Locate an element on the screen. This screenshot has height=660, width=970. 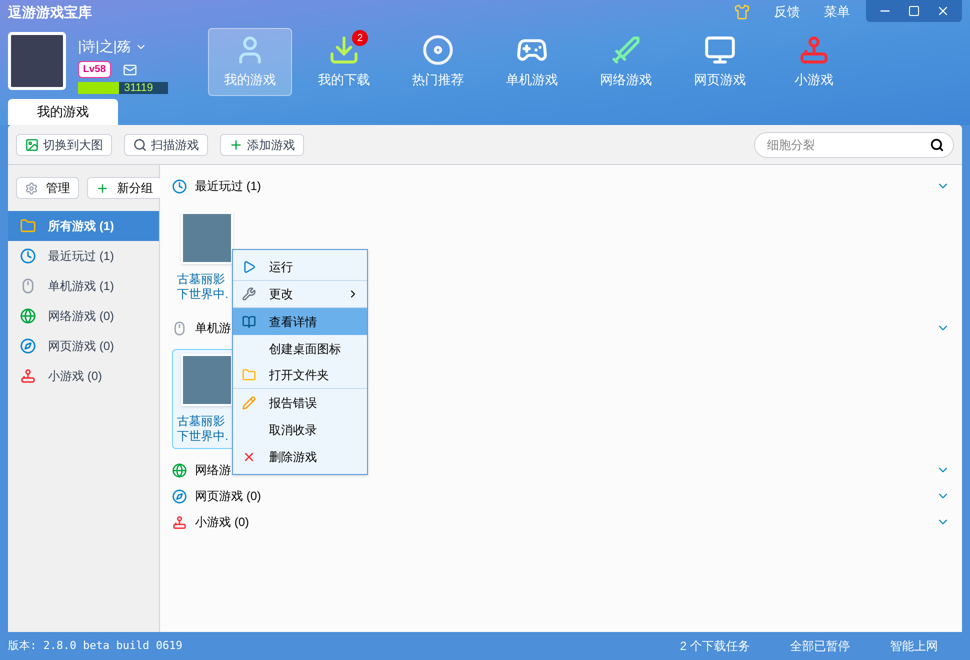
nav-label: 网络游戏 is located at coordinates (626, 80).